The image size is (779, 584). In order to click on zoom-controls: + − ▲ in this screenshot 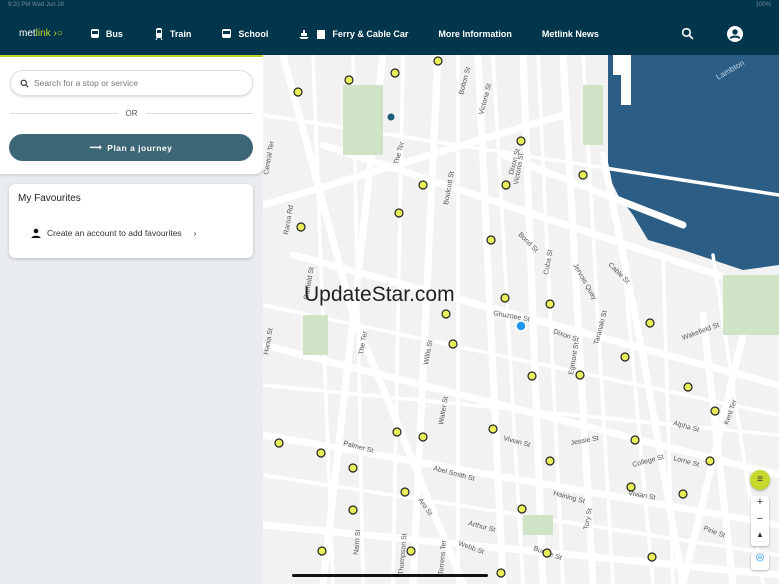, I will do `click(760, 521)`.